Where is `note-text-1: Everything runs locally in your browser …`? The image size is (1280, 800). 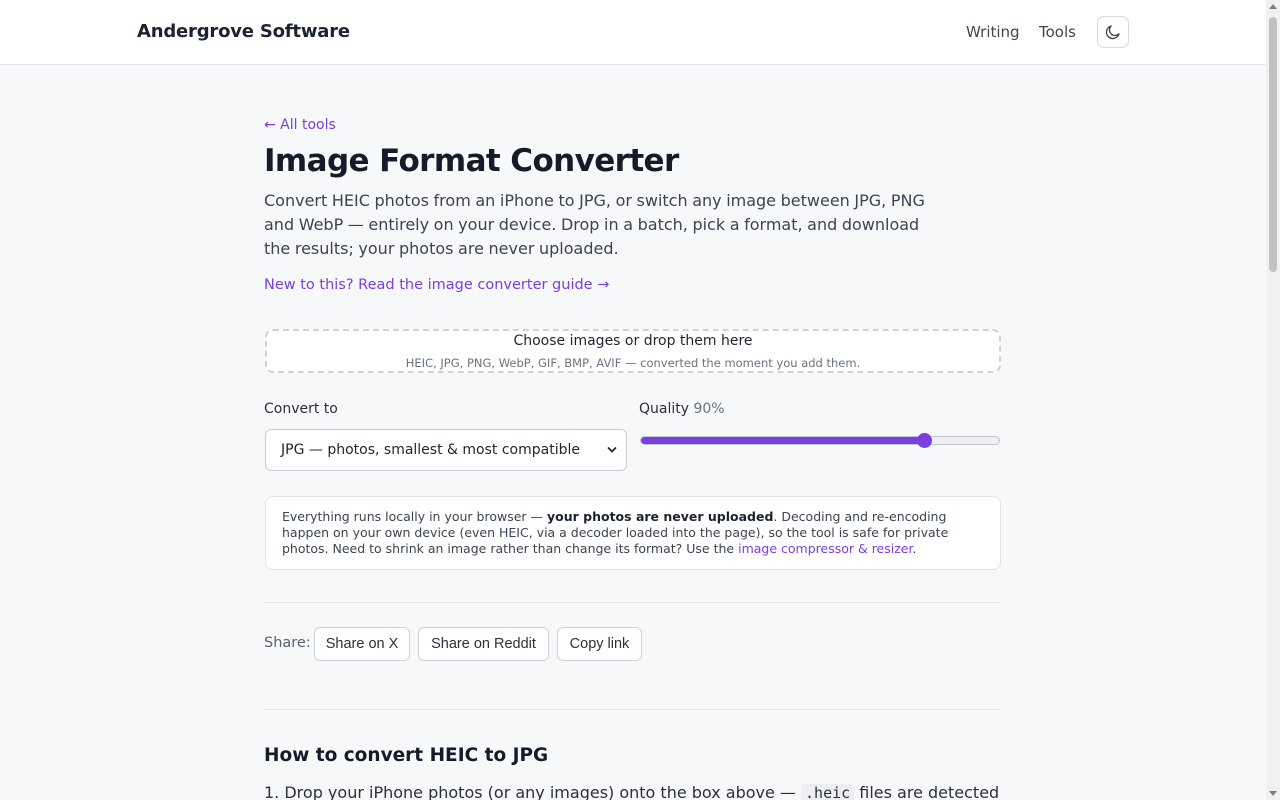 note-text-1: Everything runs locally in your browser … is located at coordinates (414, 516).